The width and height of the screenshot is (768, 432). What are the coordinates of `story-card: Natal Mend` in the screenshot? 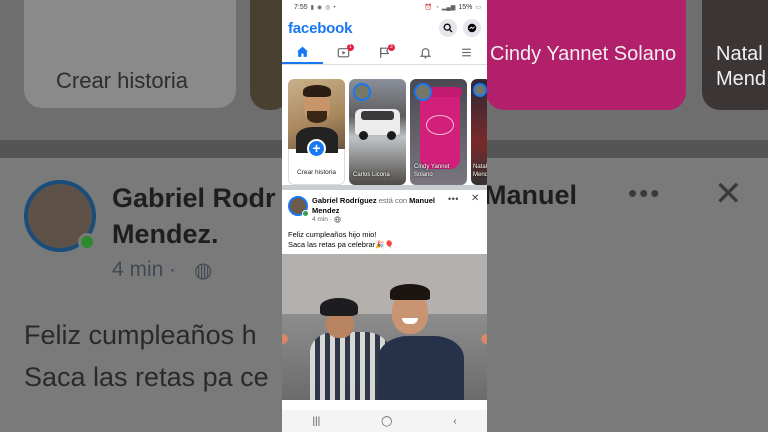 It's located at (479, 132).